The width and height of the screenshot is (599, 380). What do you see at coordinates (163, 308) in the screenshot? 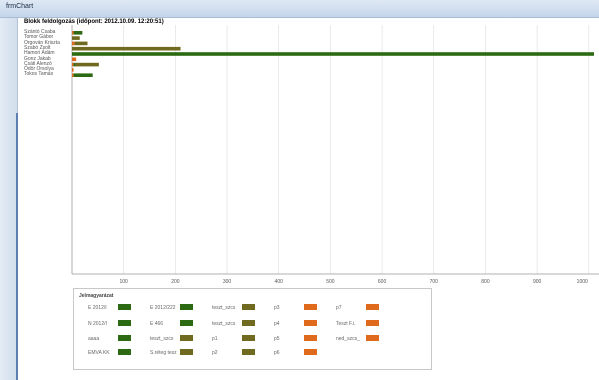
I see `legend-label: E 2012/222` at bounding box center [163, 308].